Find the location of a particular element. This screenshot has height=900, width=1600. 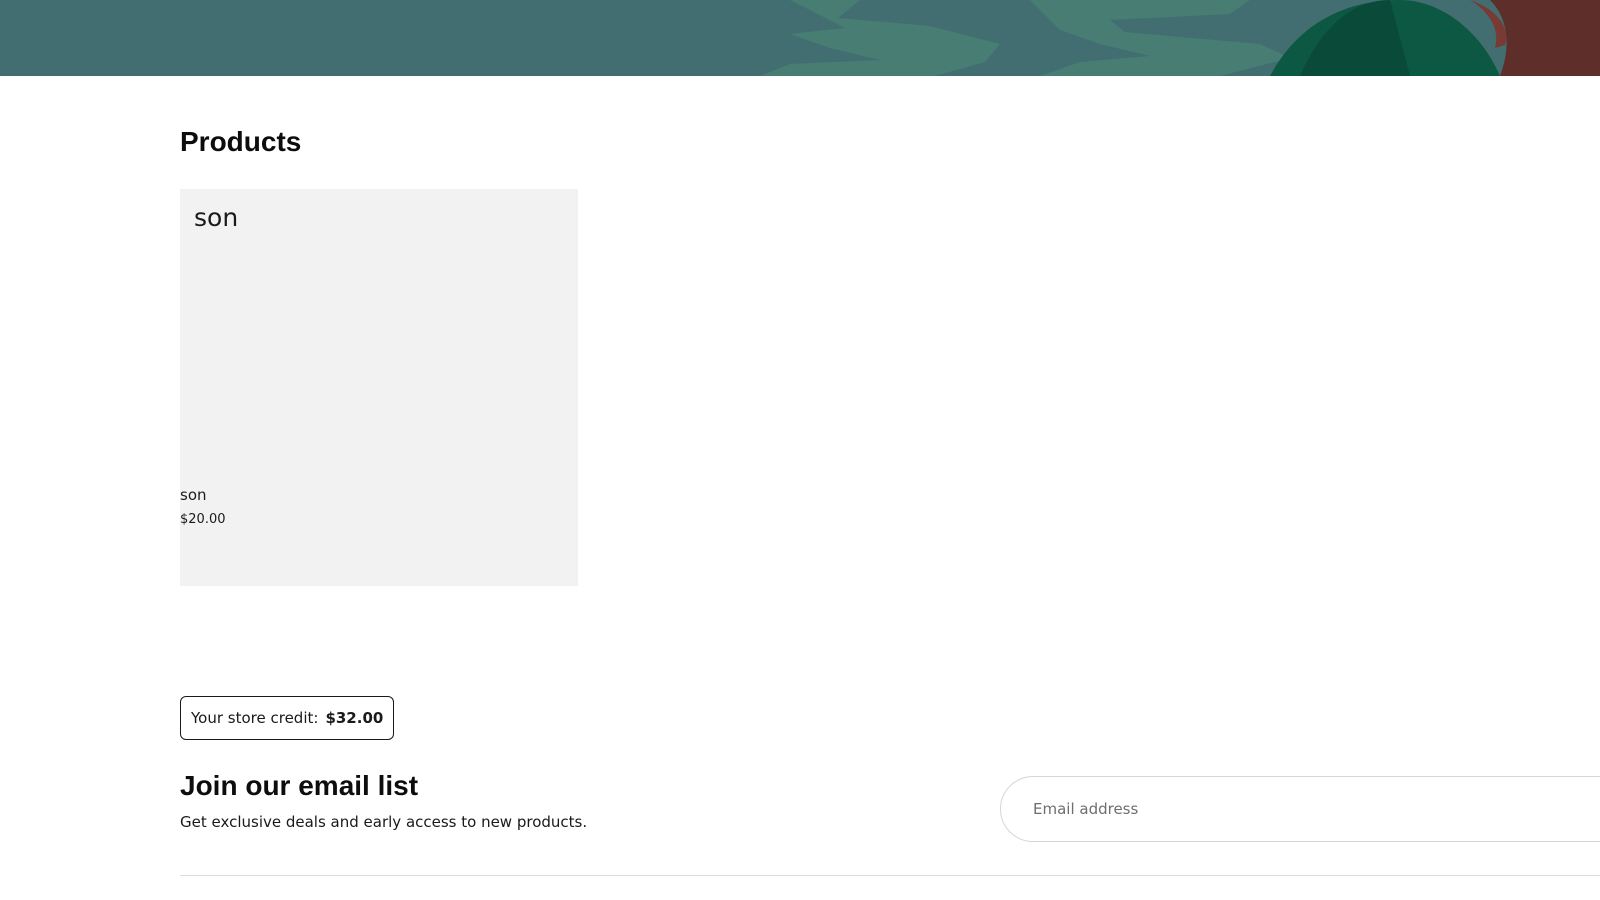

products-heading: Products is located at coordinates (241, 141).